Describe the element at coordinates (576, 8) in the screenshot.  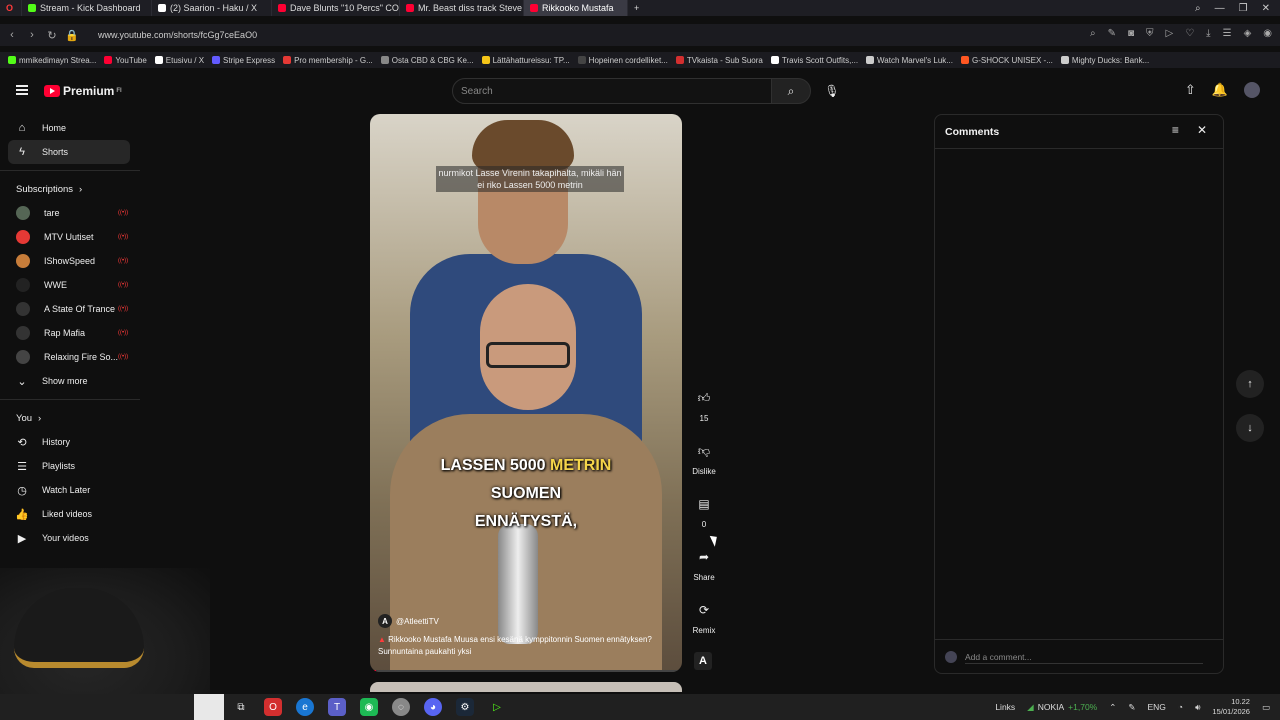
I see `browser-tab: Rikkooko Mustafa` at that location.